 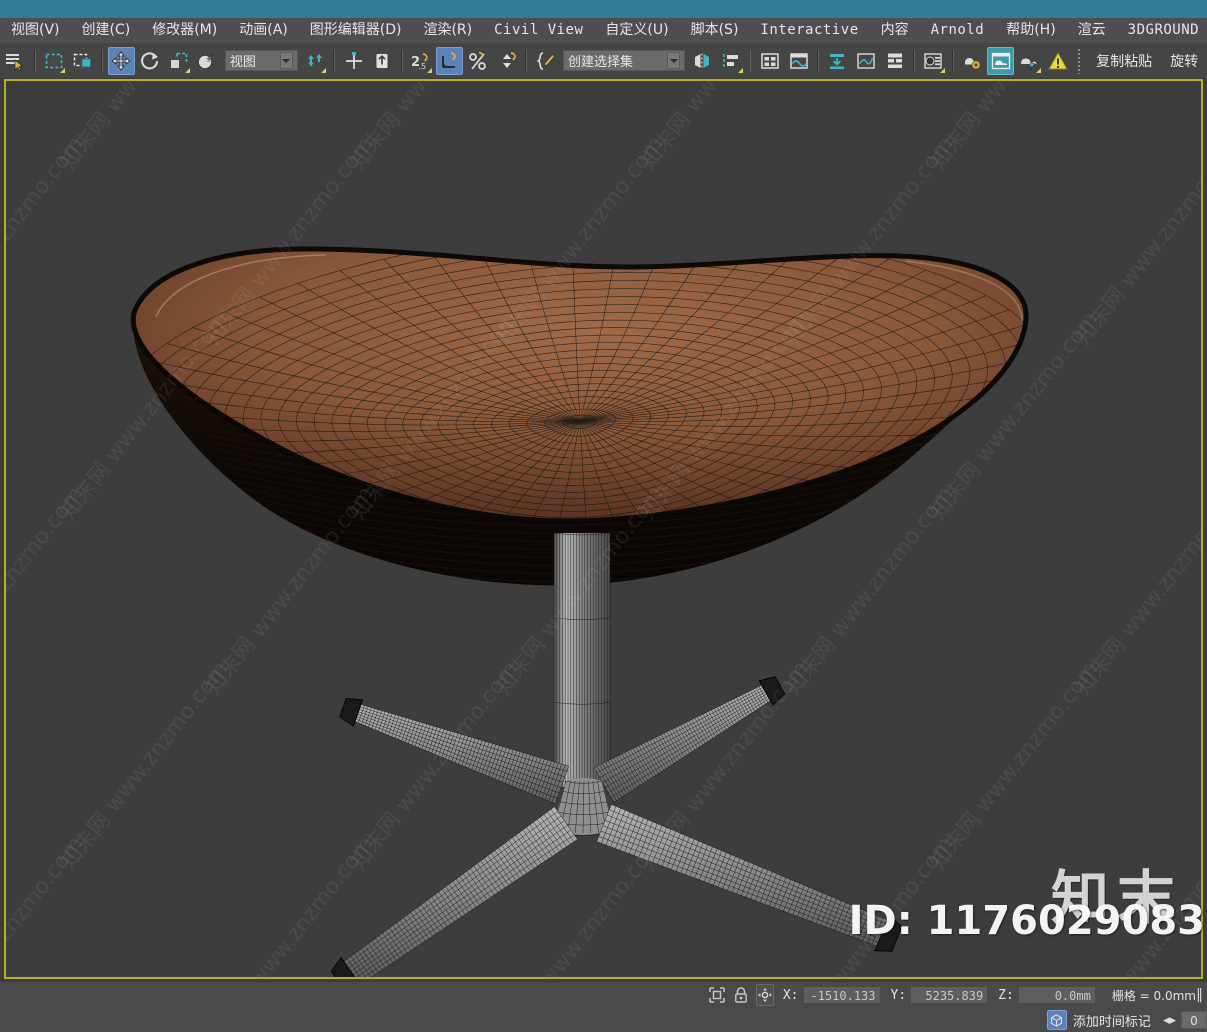 I want to click on use-pivot-point-center-icon, so click(x=315, y=61).